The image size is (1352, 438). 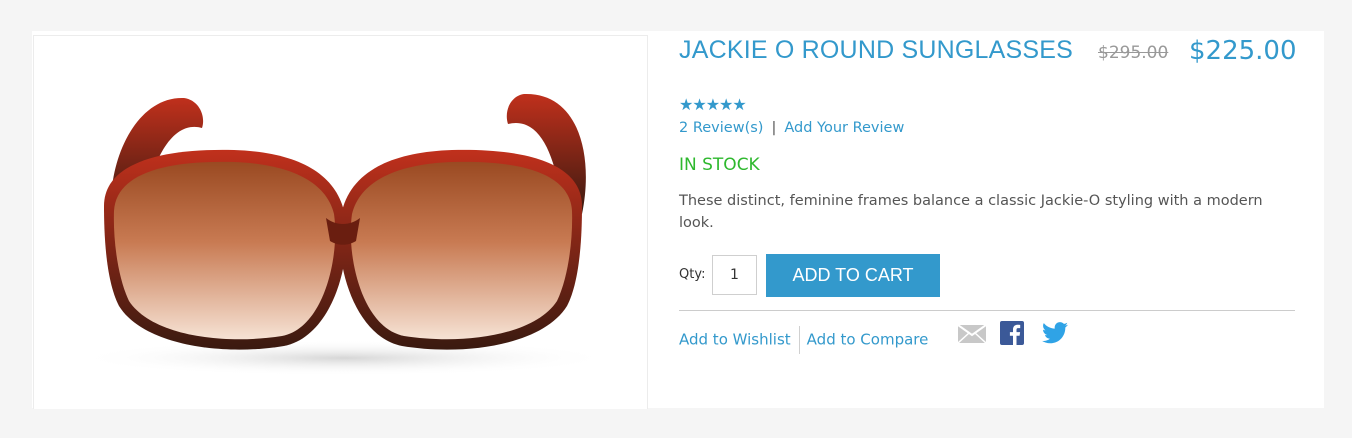 I want to click on facebook-icon, so click(x=1012, y=335).